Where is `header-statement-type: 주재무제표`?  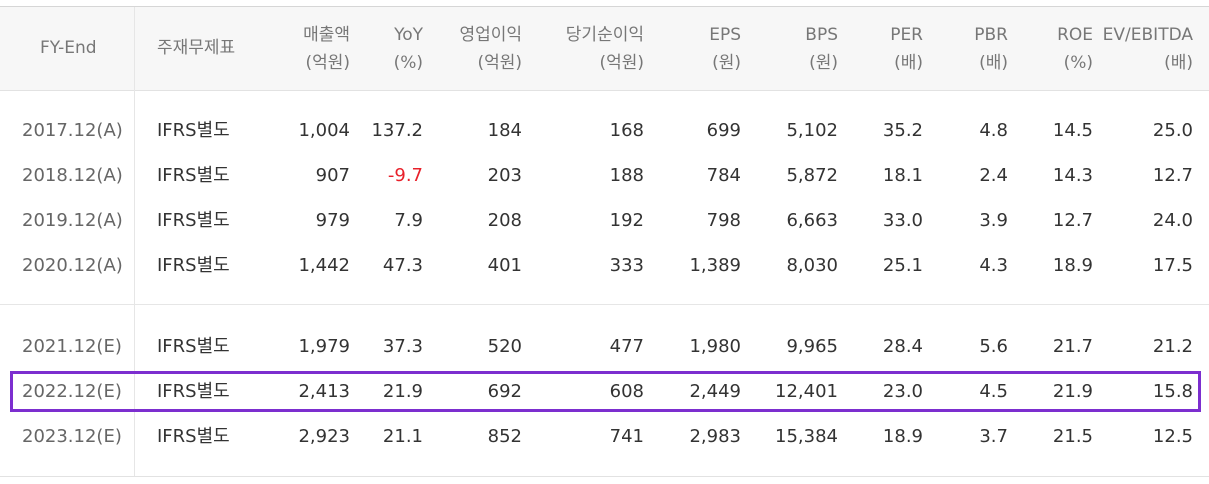 header-statement-type: 주재무제표 is located at coordinates (196, 48).